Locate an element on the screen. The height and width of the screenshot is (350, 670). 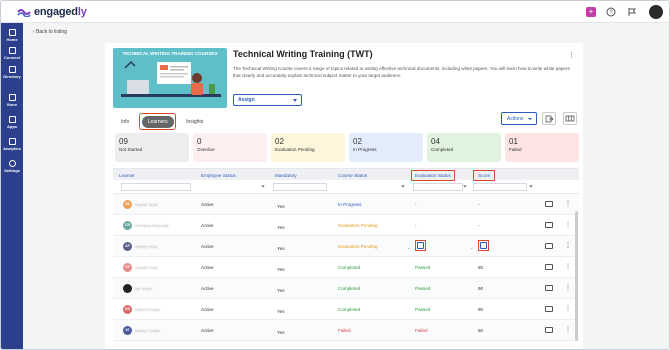
flag-icon is located at coordinates (632, 12).